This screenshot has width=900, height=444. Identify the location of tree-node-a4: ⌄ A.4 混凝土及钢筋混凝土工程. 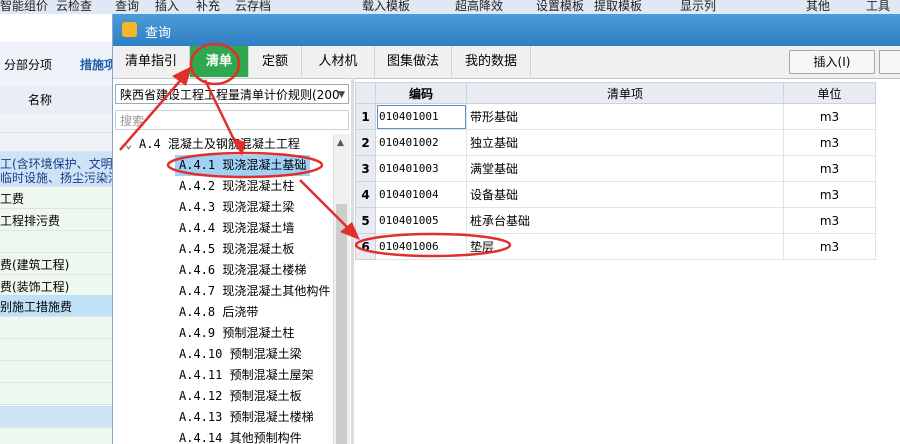
(212, 144).